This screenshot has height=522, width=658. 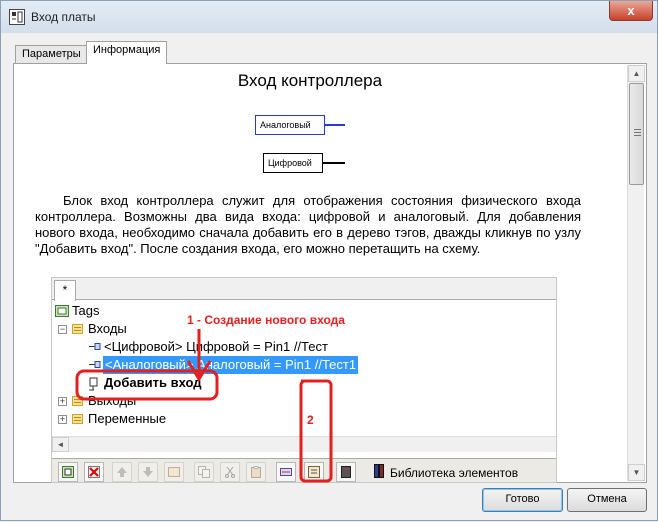 I want to click on tree-node-inputs-label: Входы, so click(x=107, y=328).